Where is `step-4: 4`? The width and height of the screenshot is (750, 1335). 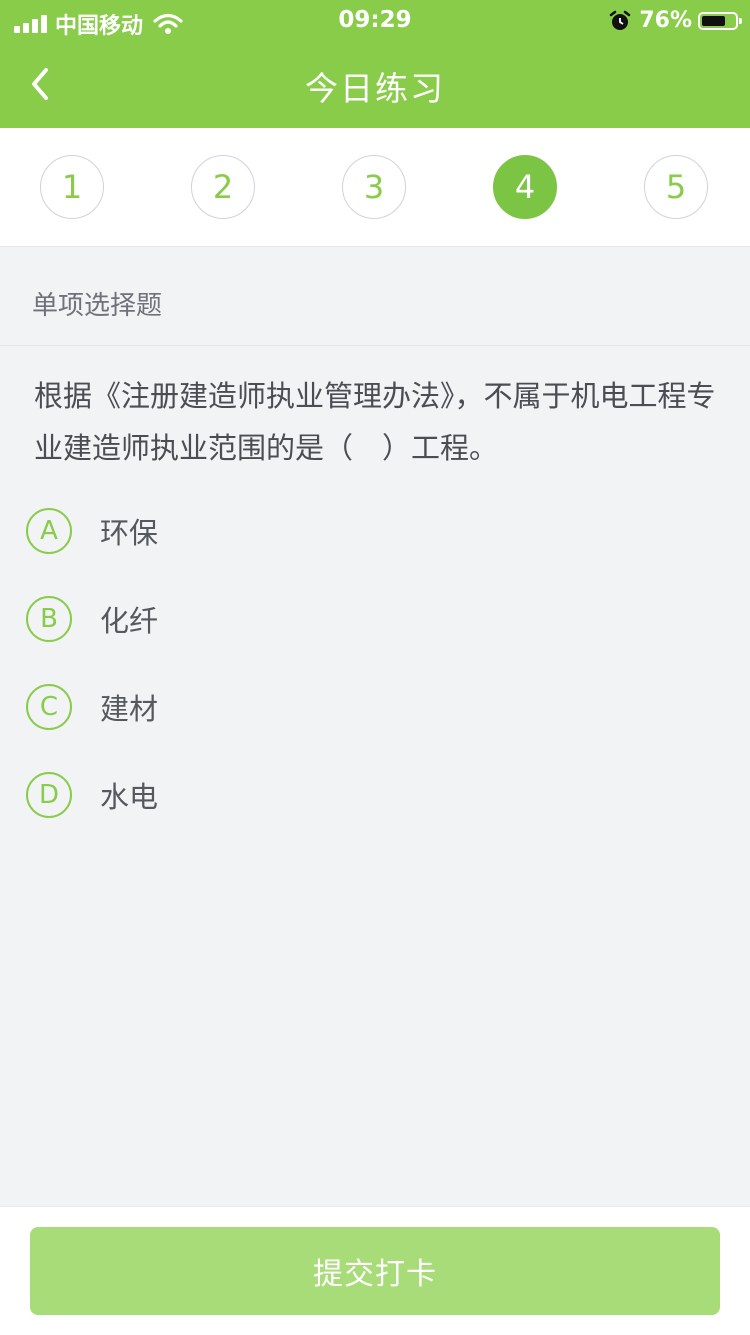
step-4: 4 is located at coordinates (525, 187).